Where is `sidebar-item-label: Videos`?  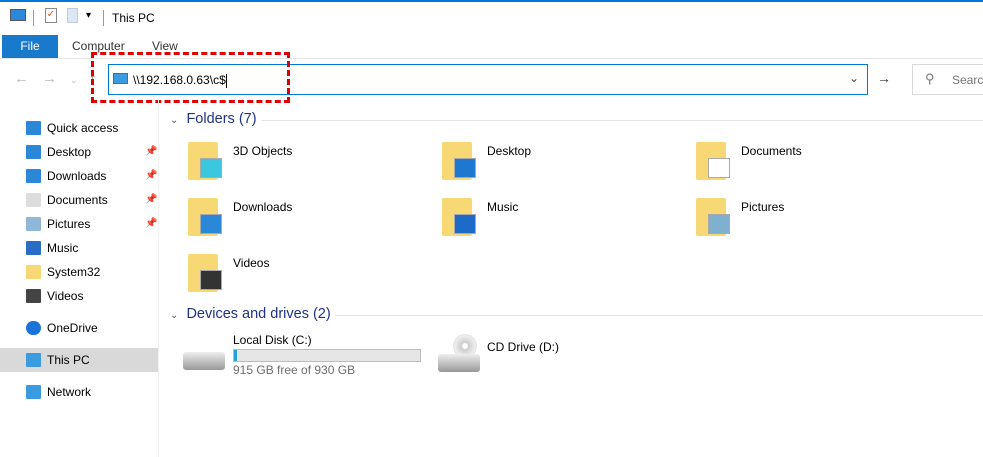 sidebar-item-label: Videos is located at coordinates (65, 296).